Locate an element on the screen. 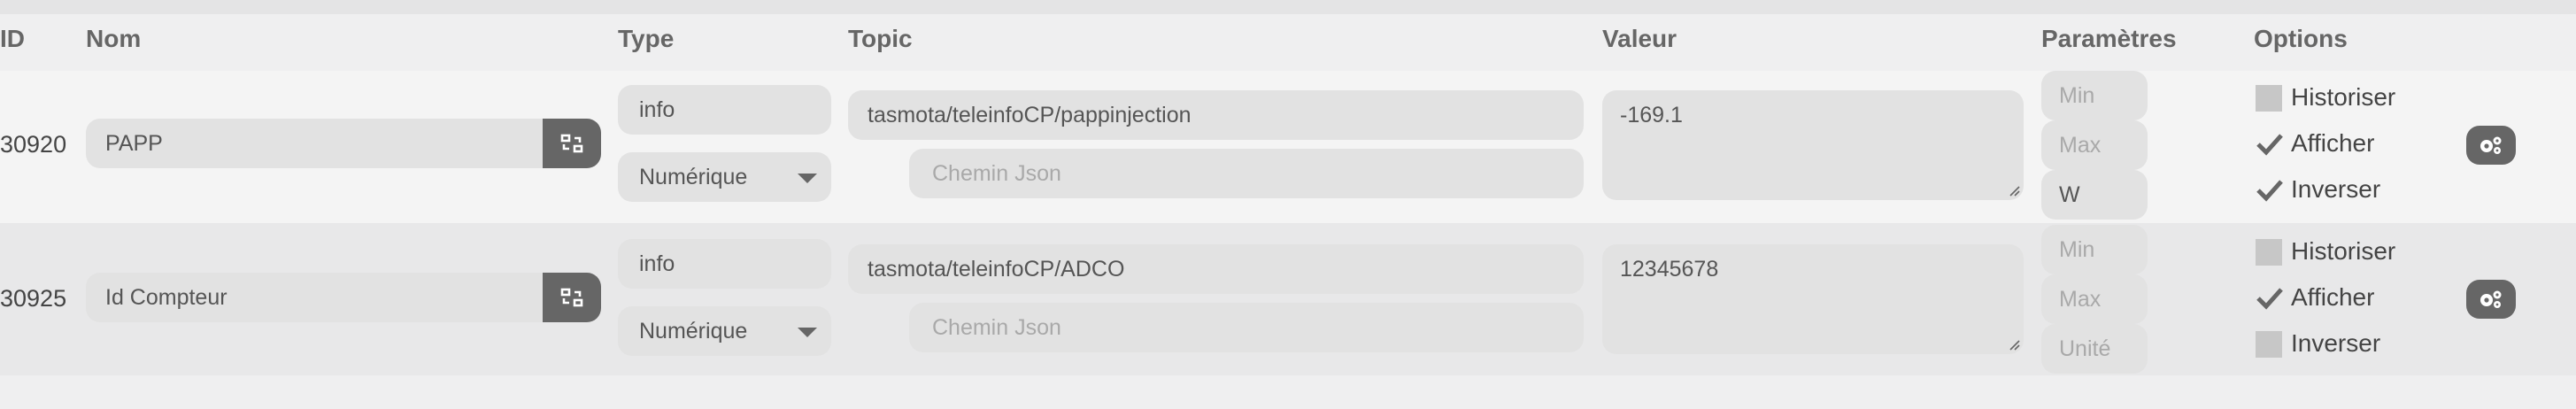 The image size is (2576, 409). value-text: -169.1 is located at coordinates (1651, 115).